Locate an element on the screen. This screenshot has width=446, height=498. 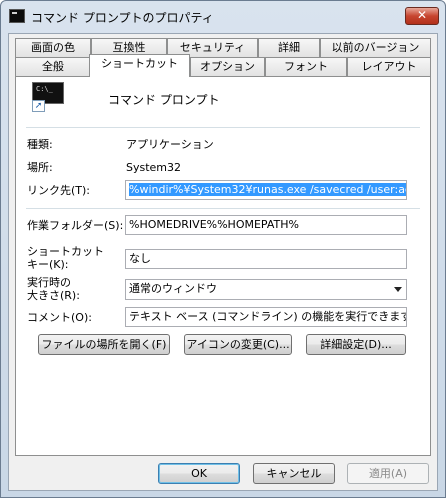
start-in-input: %HOMEDRIVE%%HOMEPATH% is located at coordinates (266, 225).